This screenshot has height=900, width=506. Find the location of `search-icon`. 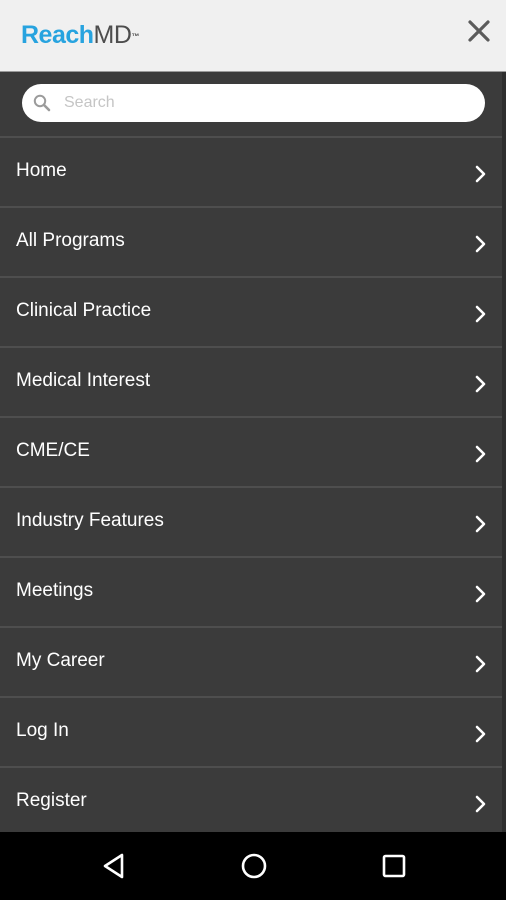

search-icon is located at coordinates (42, 103).